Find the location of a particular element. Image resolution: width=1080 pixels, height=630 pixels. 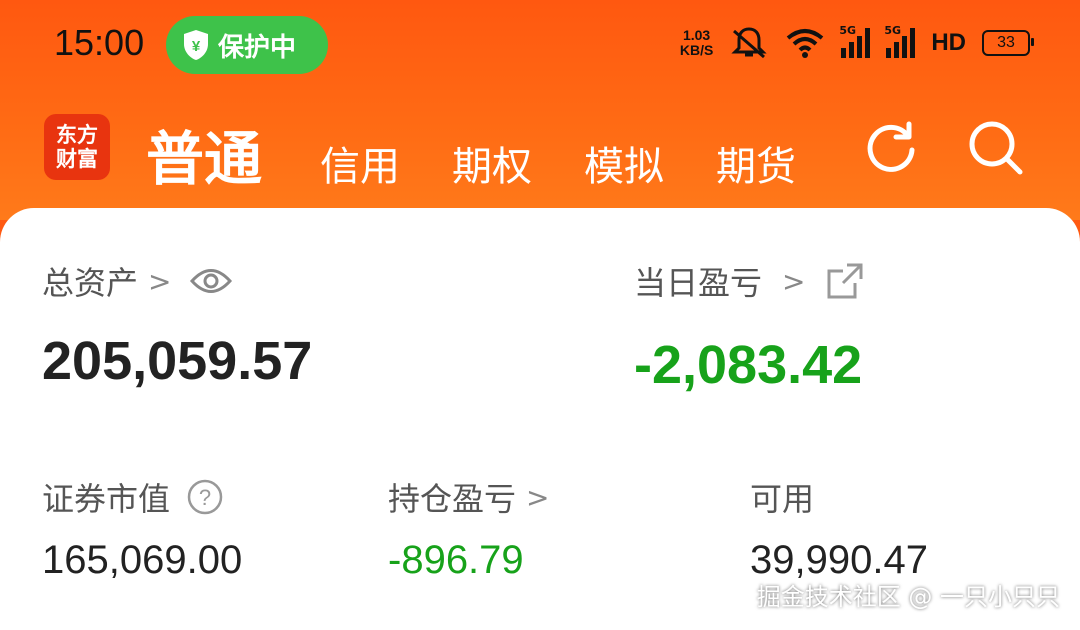

shield-yen-icon: ¥ is located at coordinates (196, 45).